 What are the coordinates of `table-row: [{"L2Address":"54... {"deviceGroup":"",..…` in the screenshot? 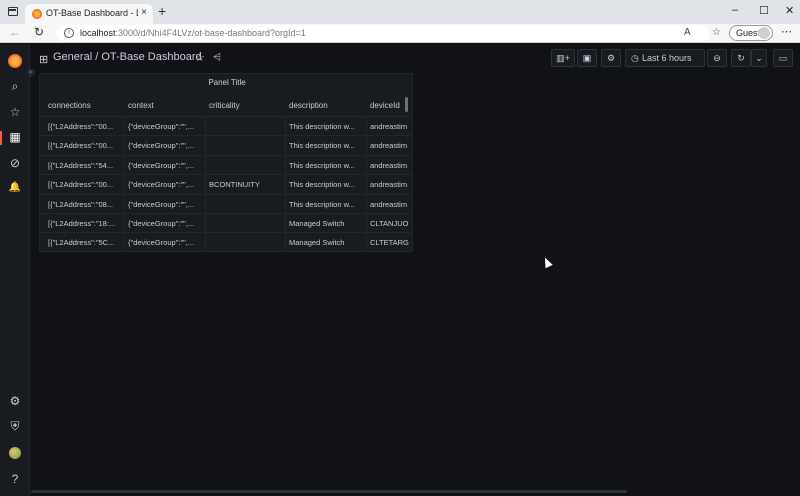 It's located at (226, 164).